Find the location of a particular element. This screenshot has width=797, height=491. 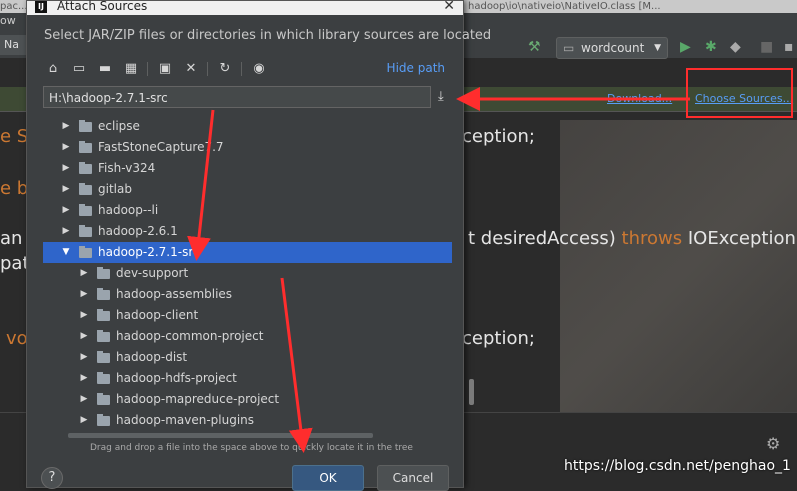

tree-item: ▶ hadoop--li is located at coordinates (247, 210).